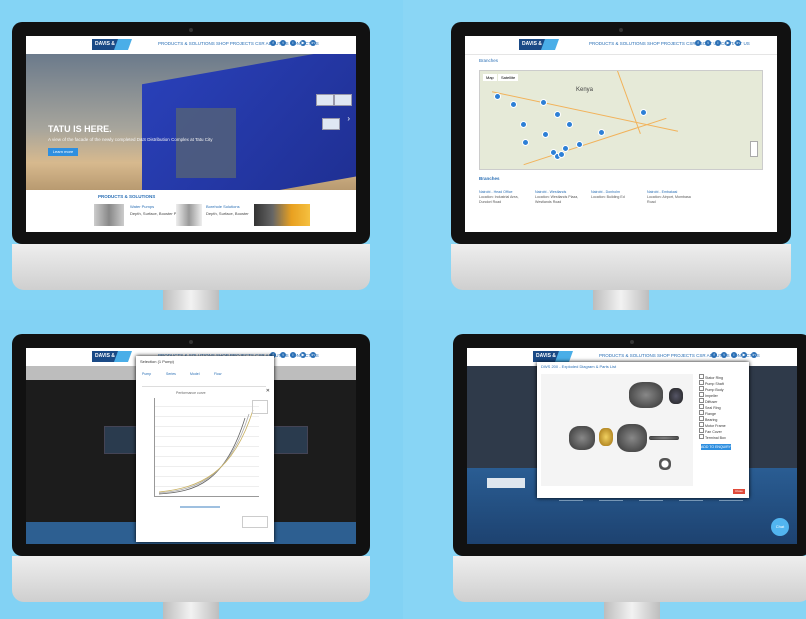  I want to click on performance-chart, so click(206, 447).